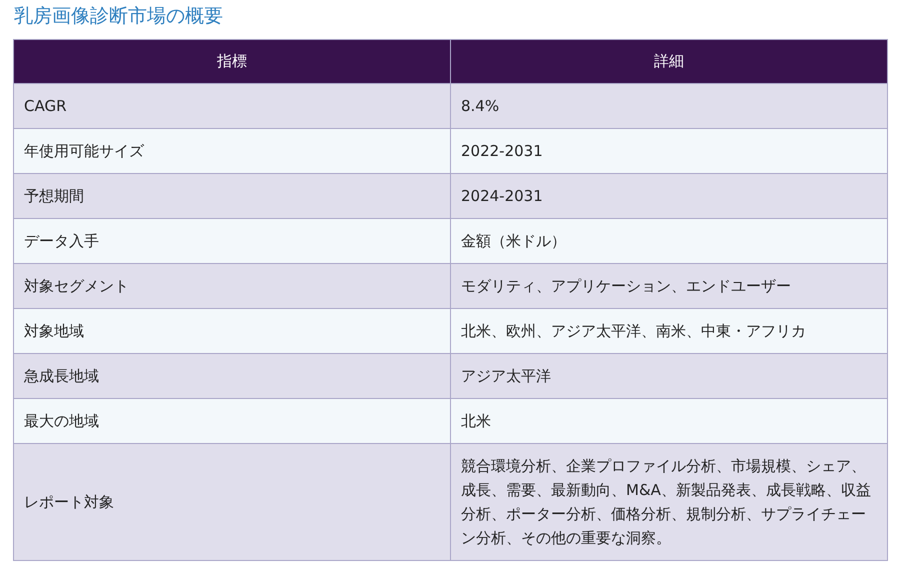 This screenshot has width=898, height=562. What do you see at coordinates (118, 16) in the screenshot?
I see `section-title: 乳房画像診断市場の概要` at bounding box center [118, 16].